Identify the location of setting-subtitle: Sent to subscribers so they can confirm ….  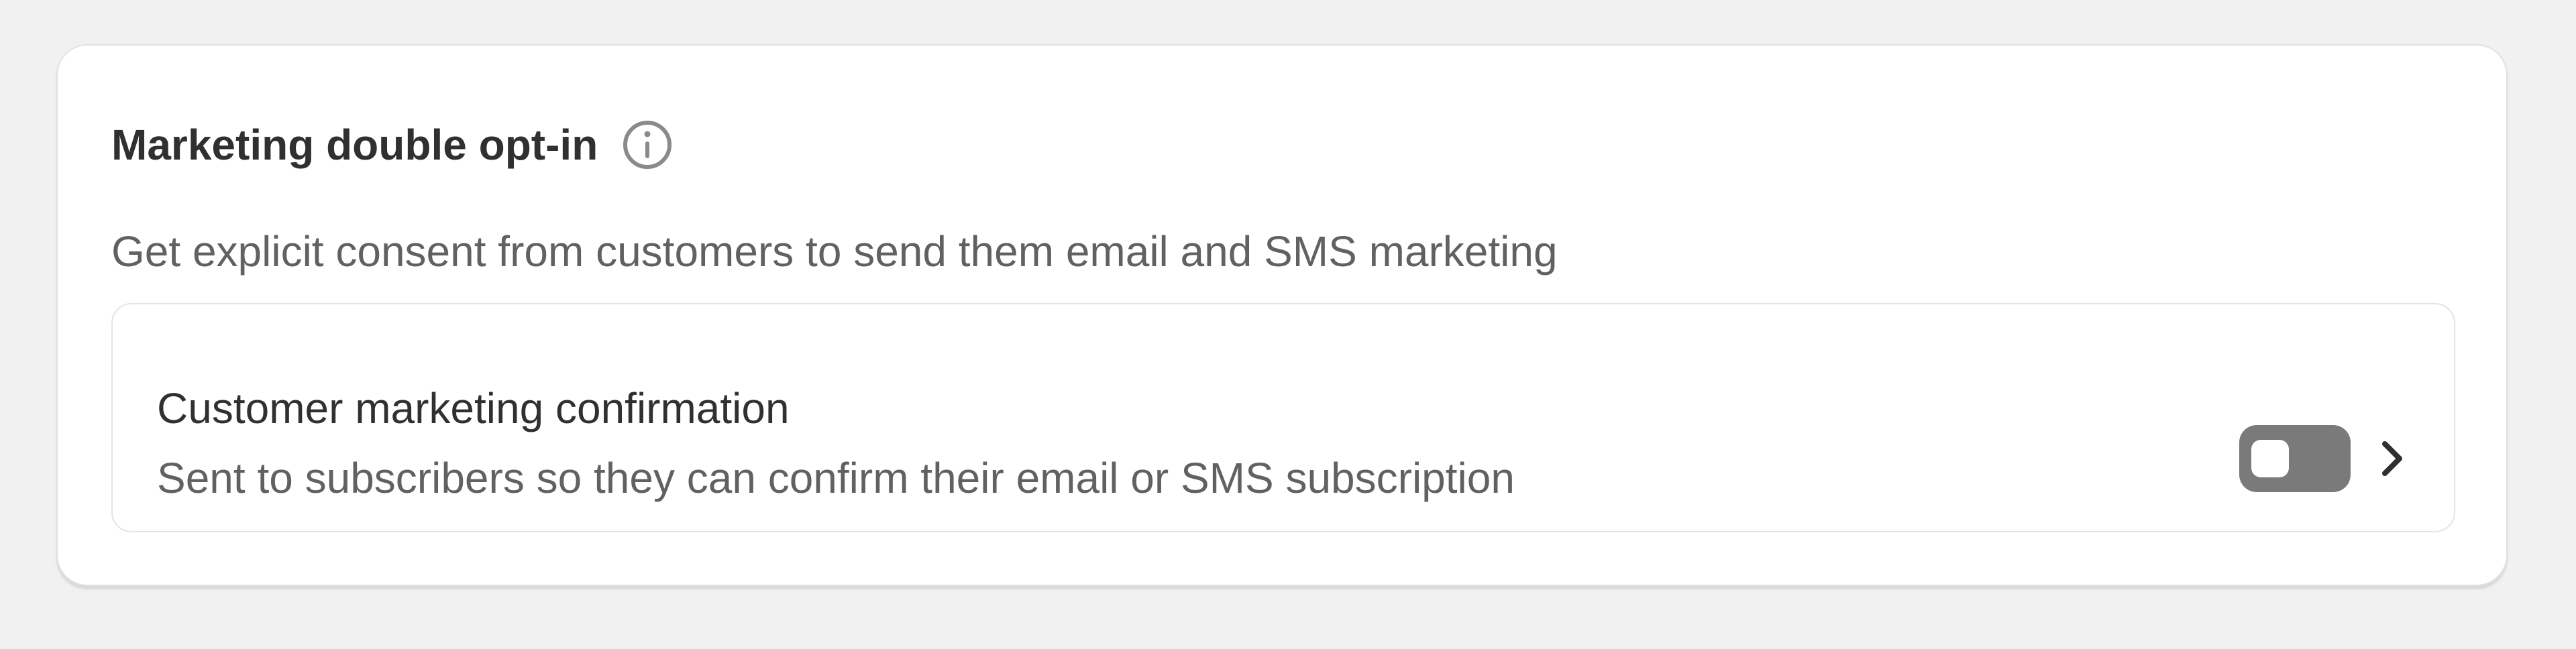
(836, 478).